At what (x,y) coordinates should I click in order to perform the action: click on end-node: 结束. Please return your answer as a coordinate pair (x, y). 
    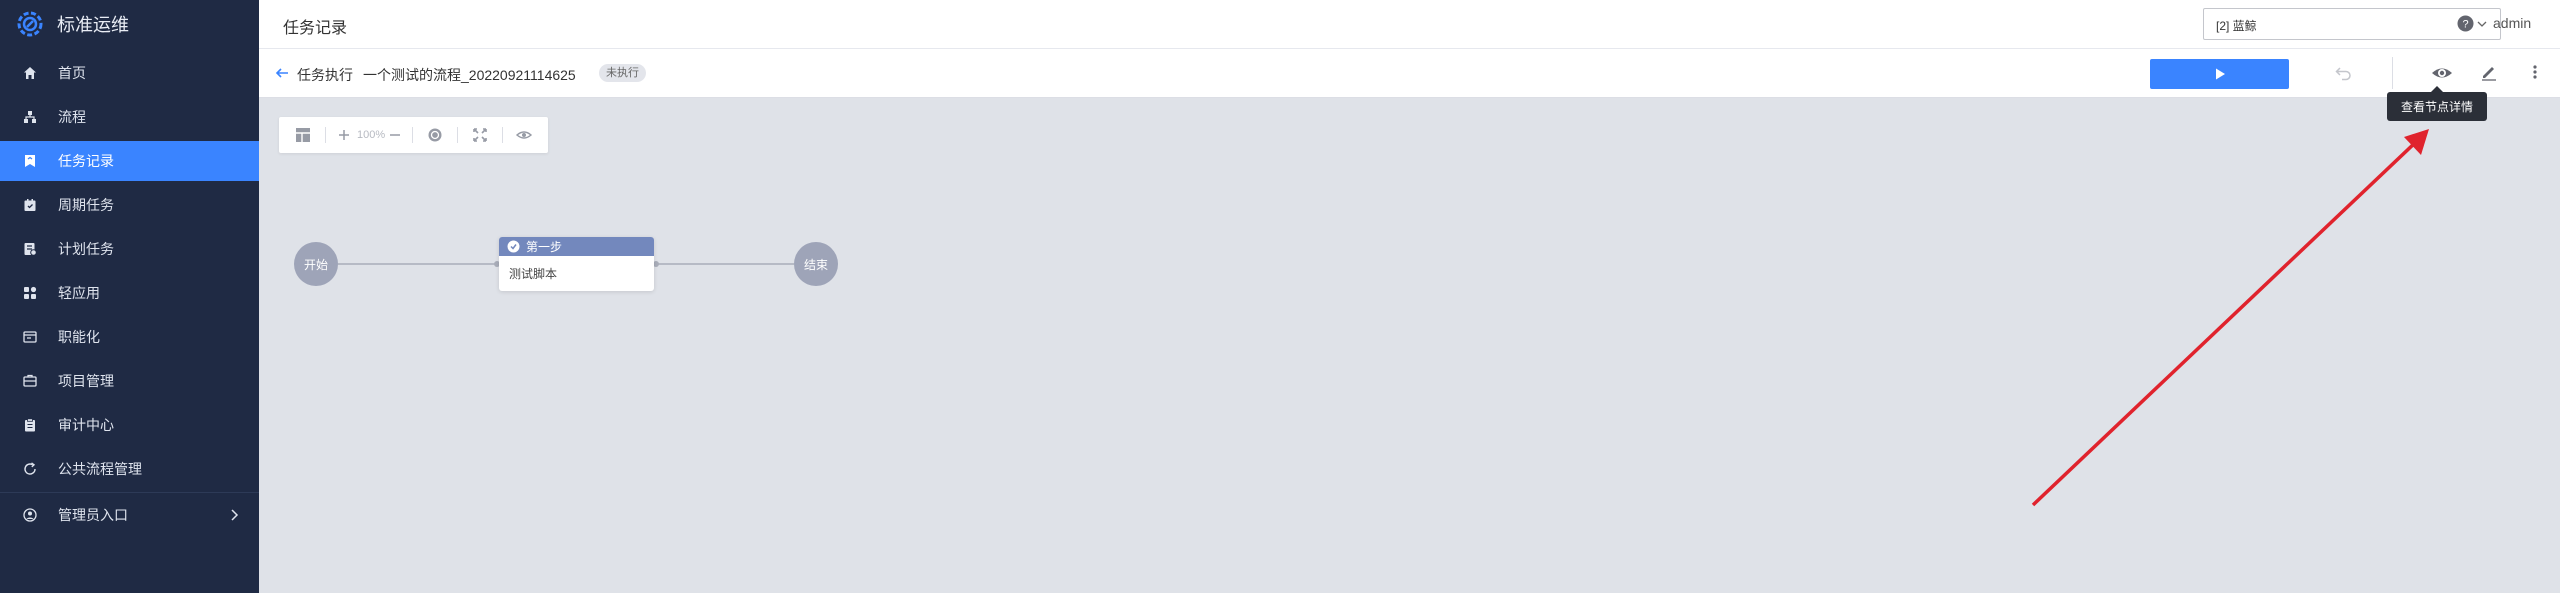
    Looking at the image, I should click on (816, 264).